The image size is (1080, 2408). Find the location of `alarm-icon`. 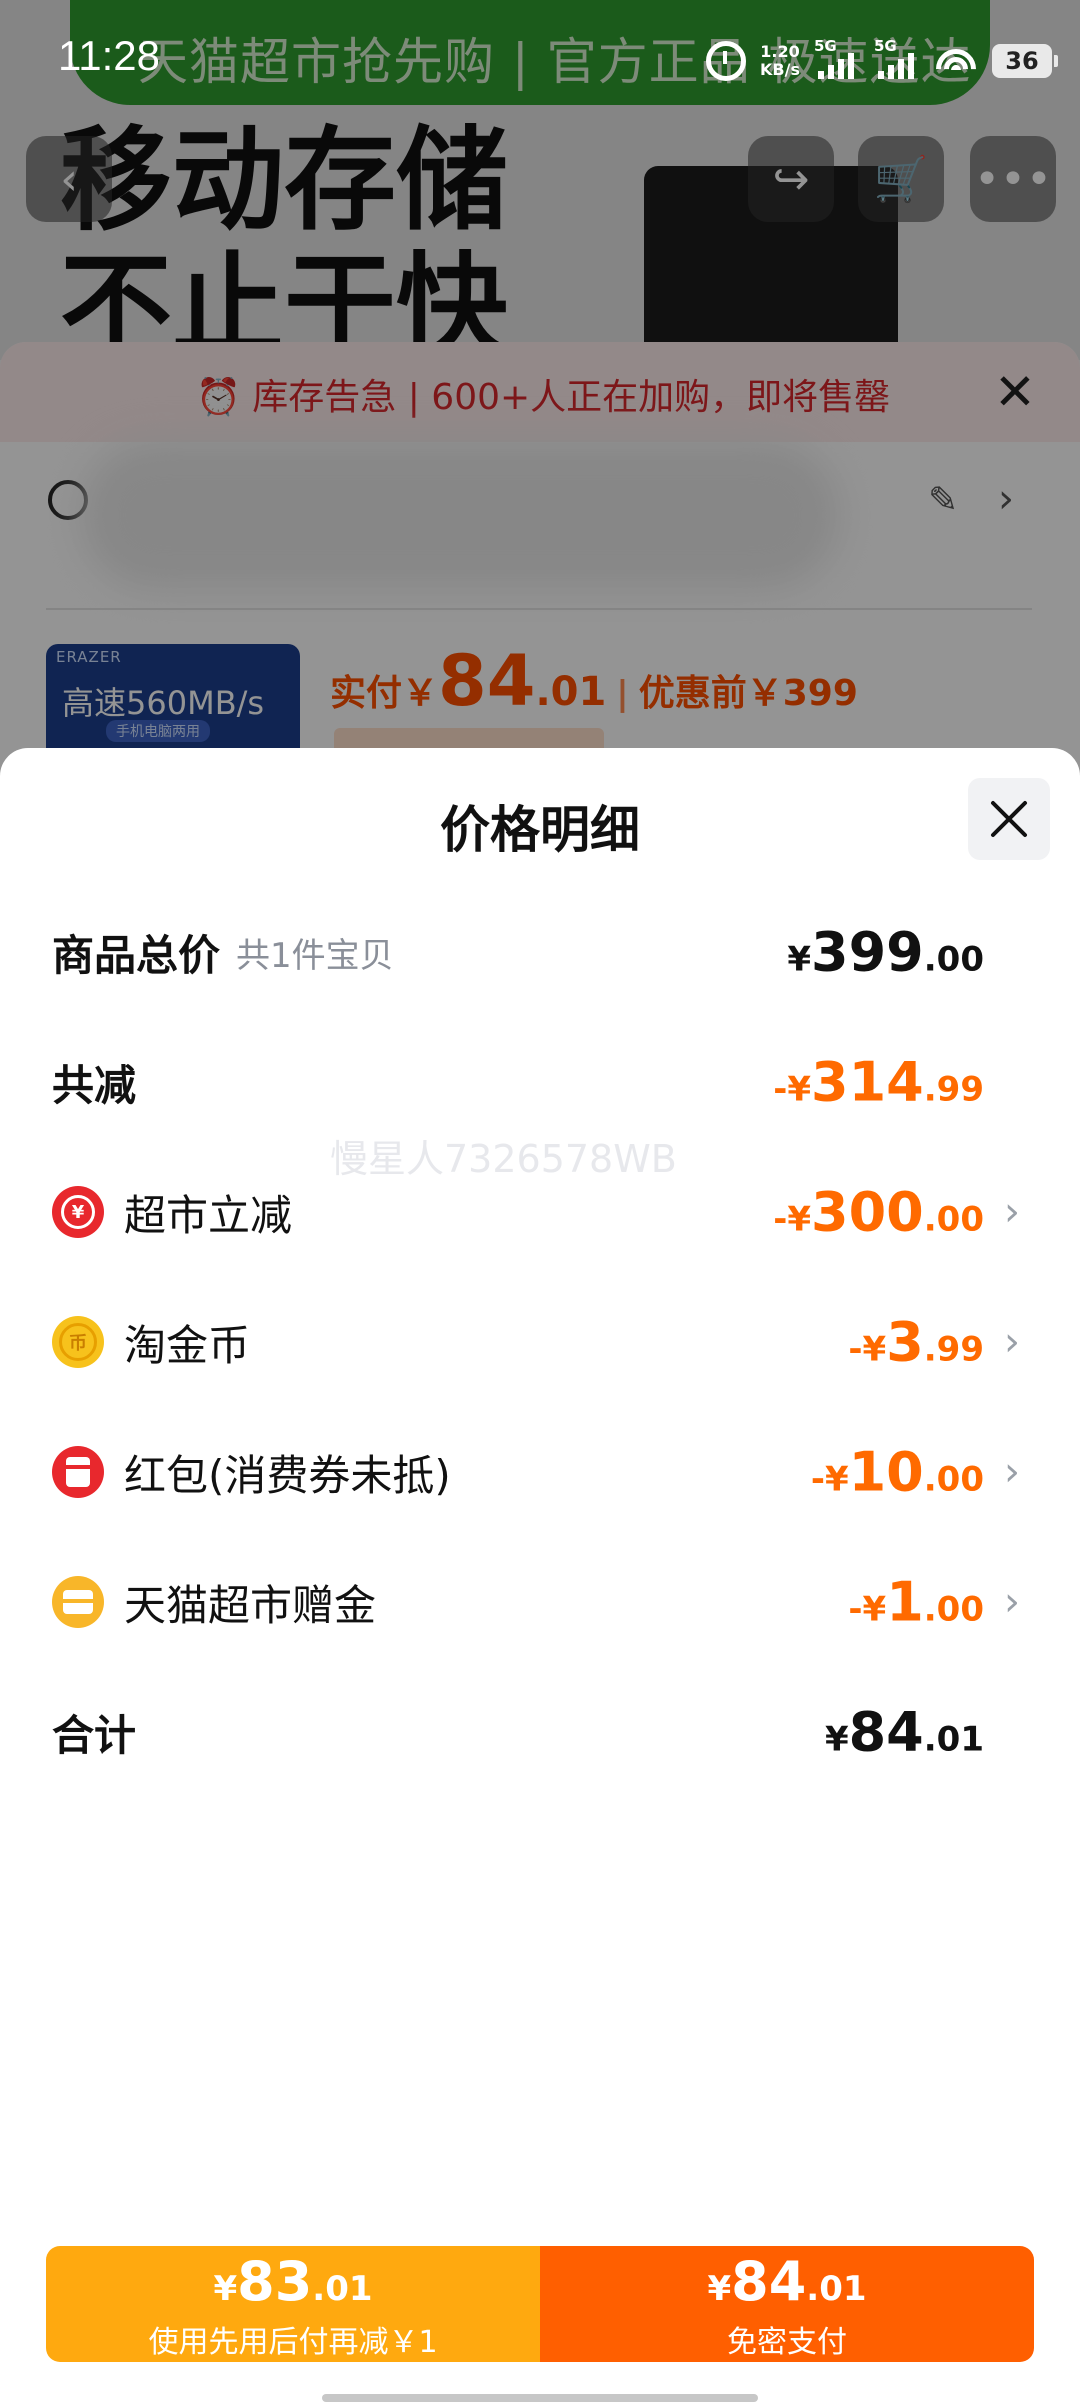

alarm-icon is located at coordinates (726, 61).